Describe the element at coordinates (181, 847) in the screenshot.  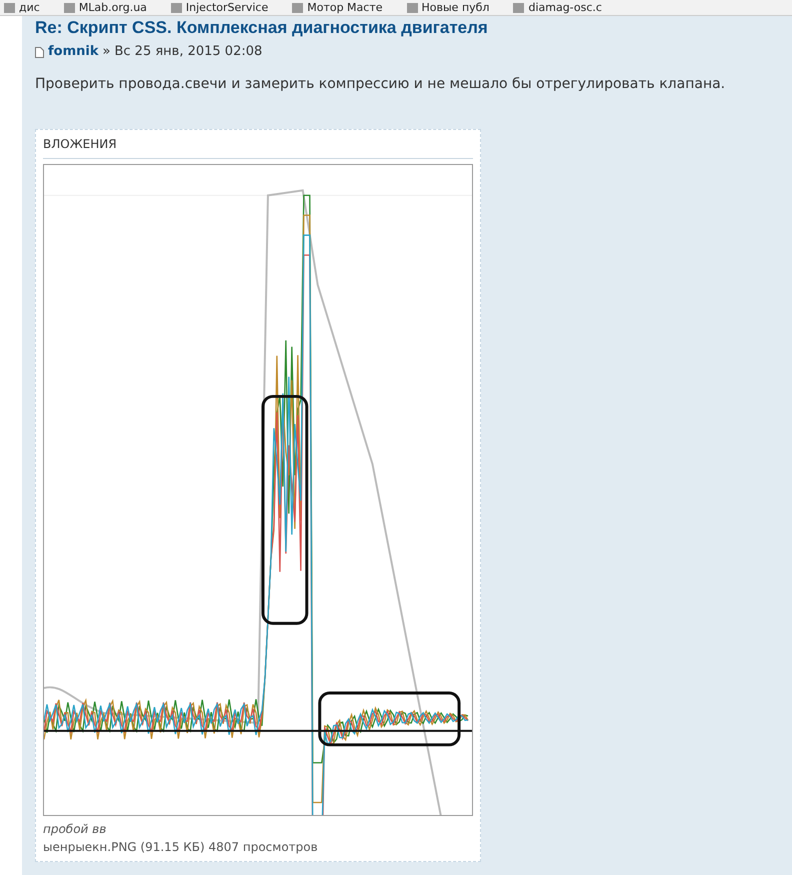
I see `attachment-file-info: ыенрыекн.PNG (91.15 КБ) 4807 просмотров` at that location.